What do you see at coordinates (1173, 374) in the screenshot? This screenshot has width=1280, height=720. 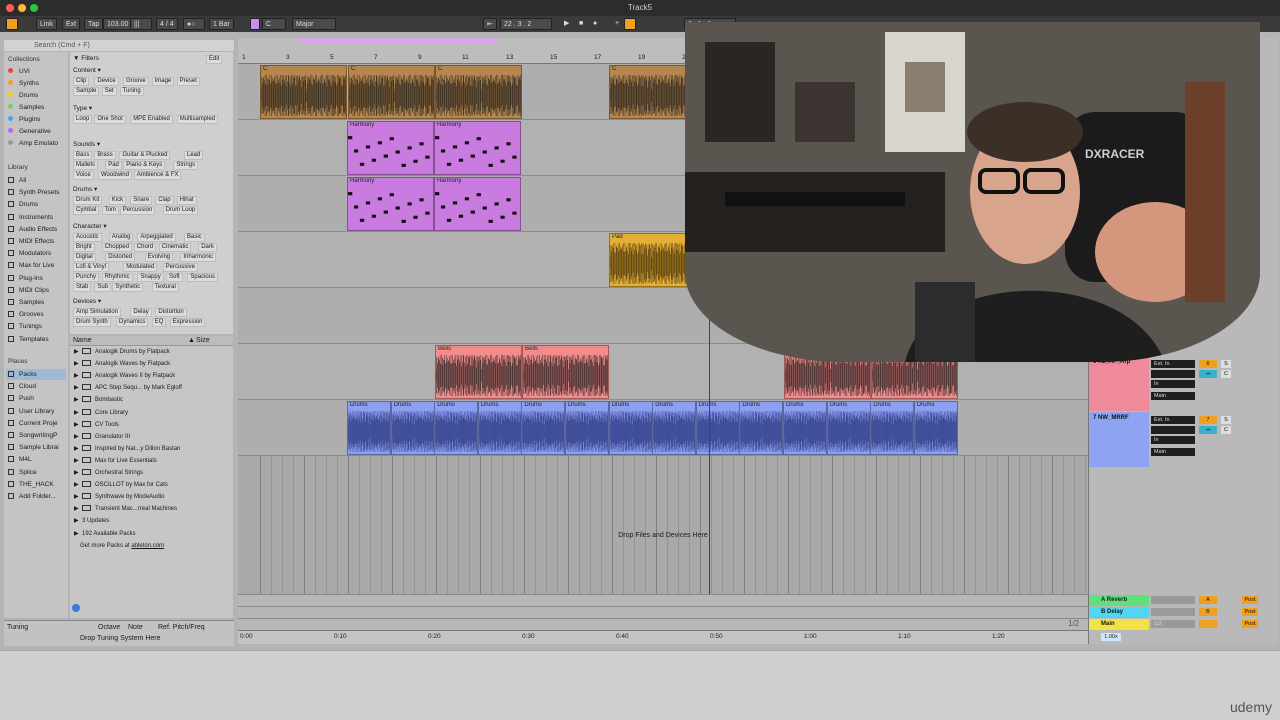 I see `routing-selector` at bounding box center [1173, 374].